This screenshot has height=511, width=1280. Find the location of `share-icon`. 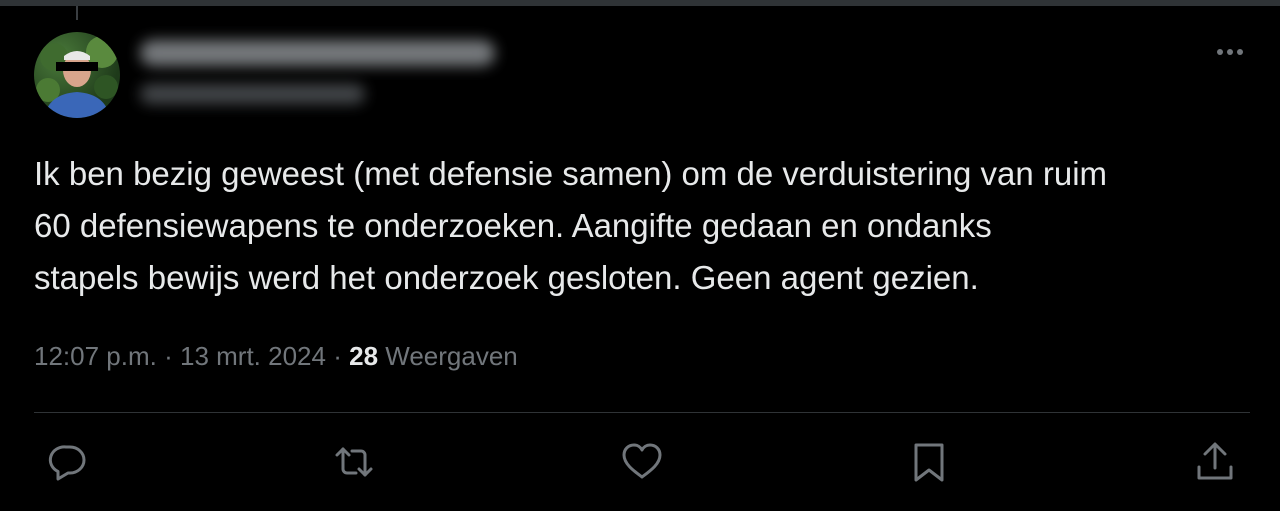

share-icon is located at coordinates (1215, 461).